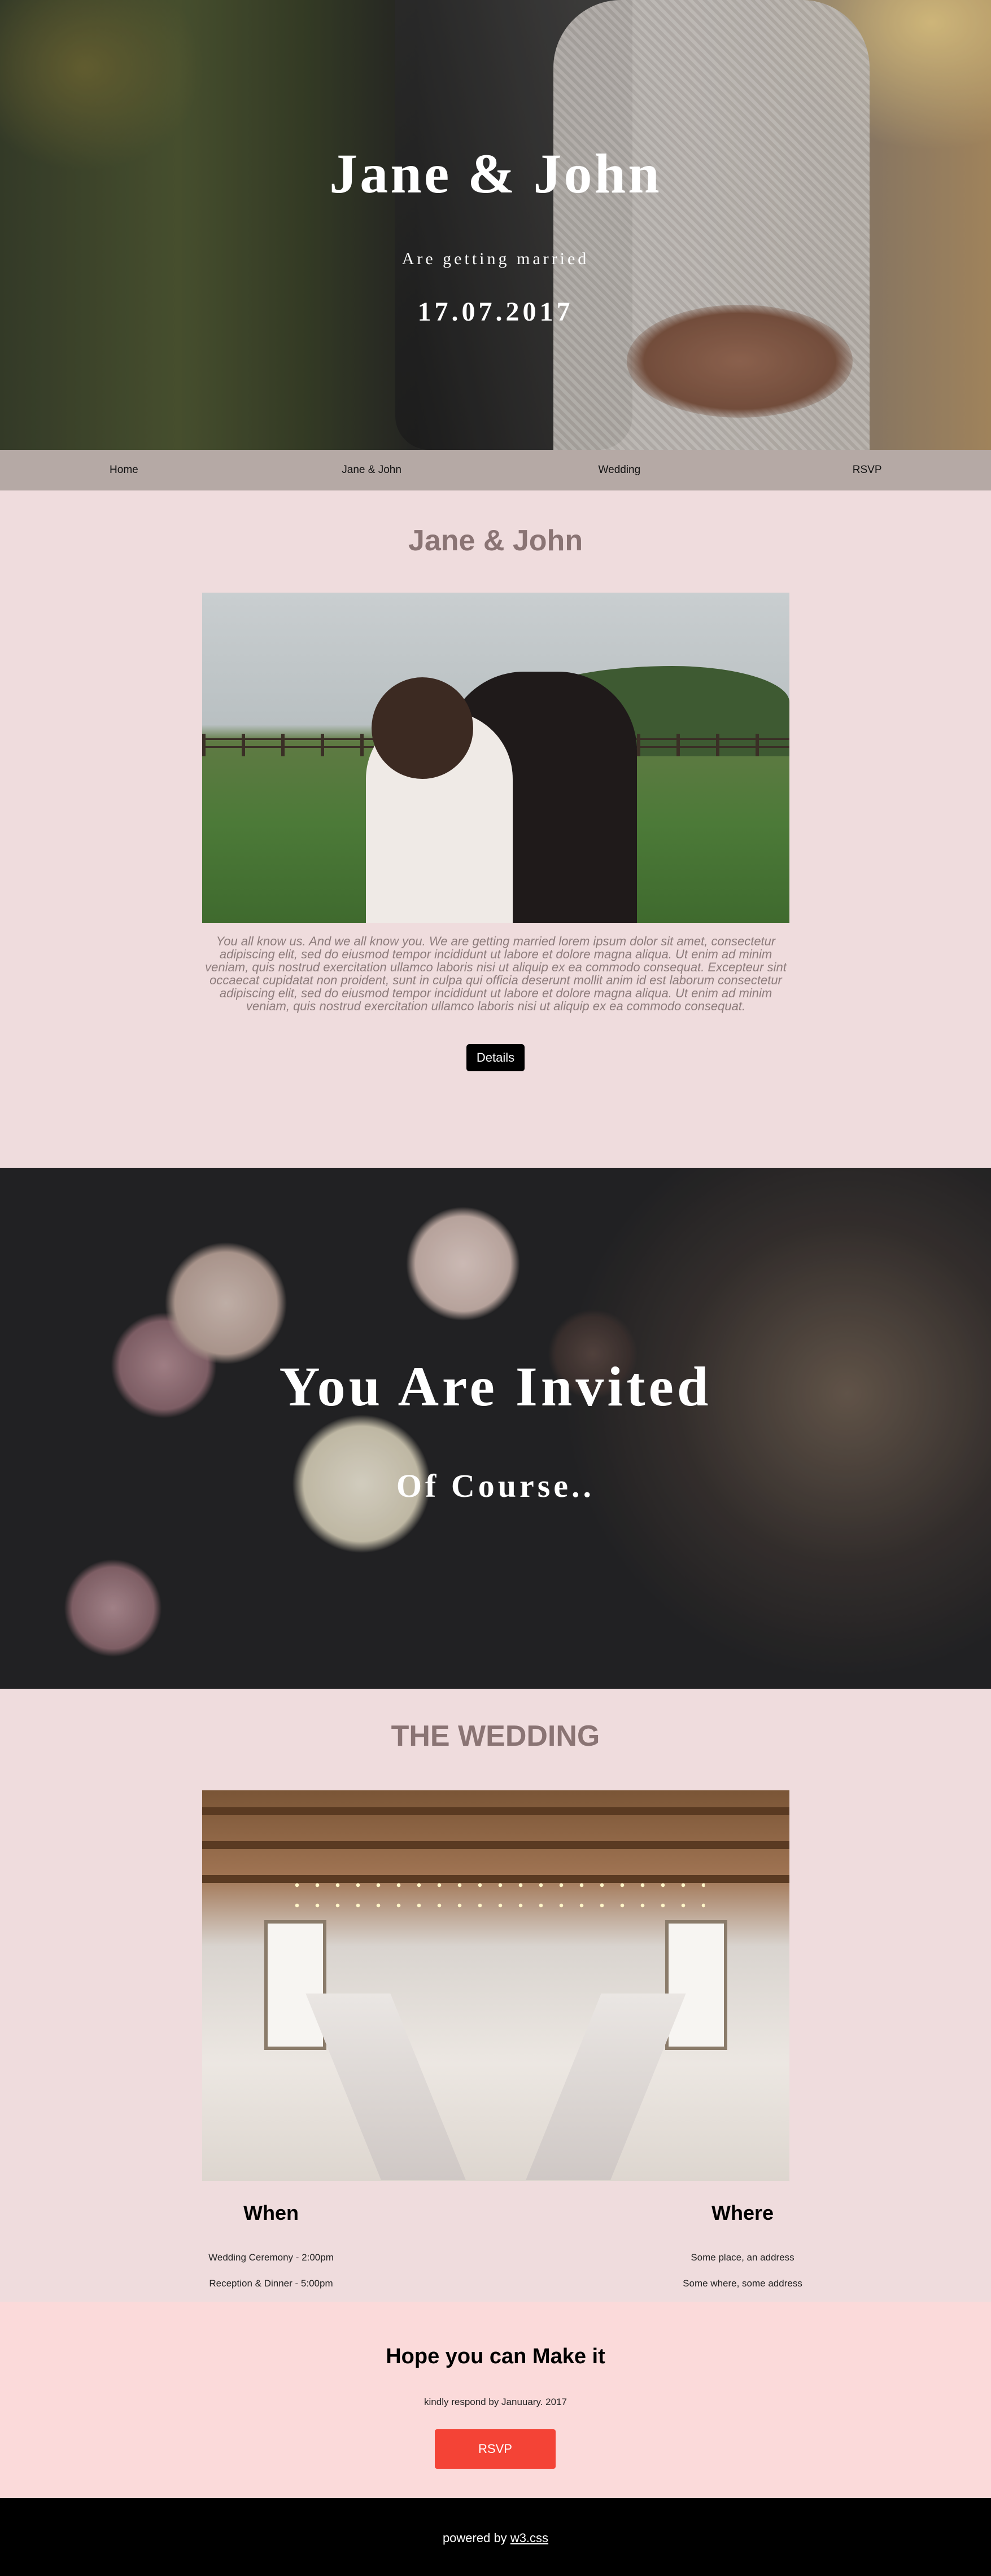 This screenshot has height=2576, width=991. What do you see at coordinates (743, 2212) in the screenshot?
I see `where-title: Where` at bounding box center [743, 2212].